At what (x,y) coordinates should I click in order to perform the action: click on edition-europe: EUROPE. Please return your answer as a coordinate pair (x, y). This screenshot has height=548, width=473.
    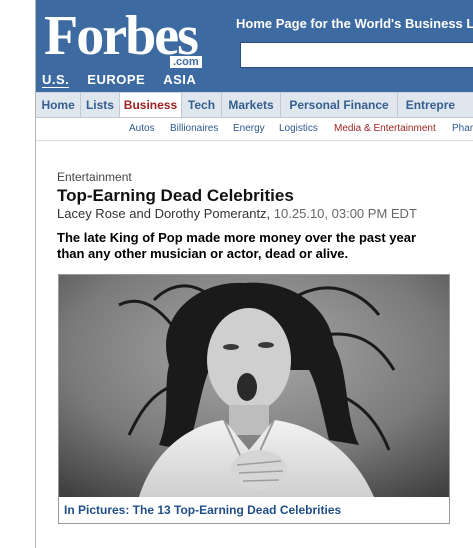
    Looking at the image, I should click on (116, 80).